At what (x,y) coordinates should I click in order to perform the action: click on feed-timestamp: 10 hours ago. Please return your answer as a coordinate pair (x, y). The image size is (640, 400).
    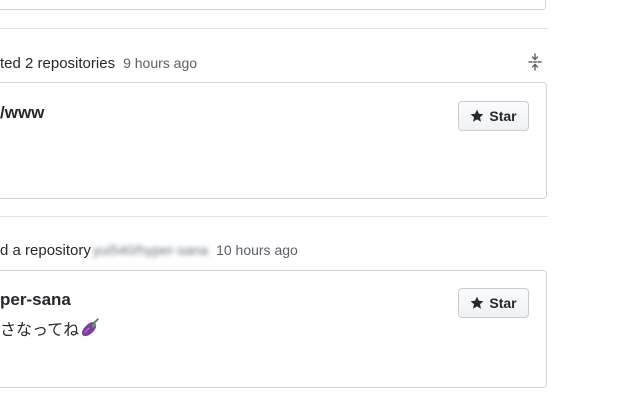
    Looking at the image, I should click on (257, 250).